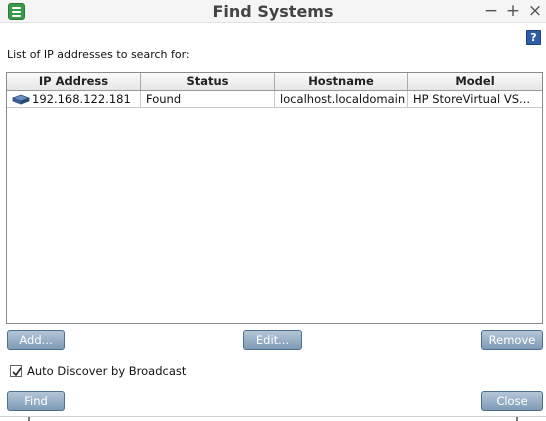 This screenshot has width=546, height=421. What do you see at coordinates (513, 11) in the screenshot?
I see `maximize-icon: +` at bounding box center [513, 11].